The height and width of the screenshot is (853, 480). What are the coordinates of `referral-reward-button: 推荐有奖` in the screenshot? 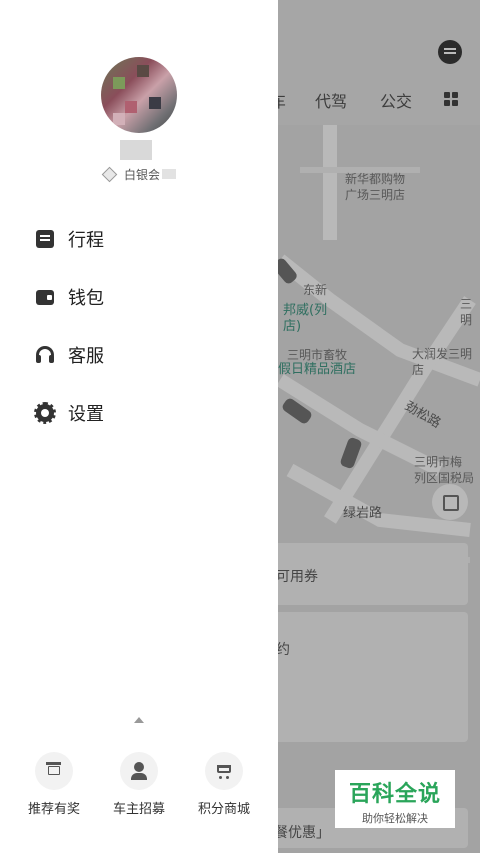 It's located at (54, 784).